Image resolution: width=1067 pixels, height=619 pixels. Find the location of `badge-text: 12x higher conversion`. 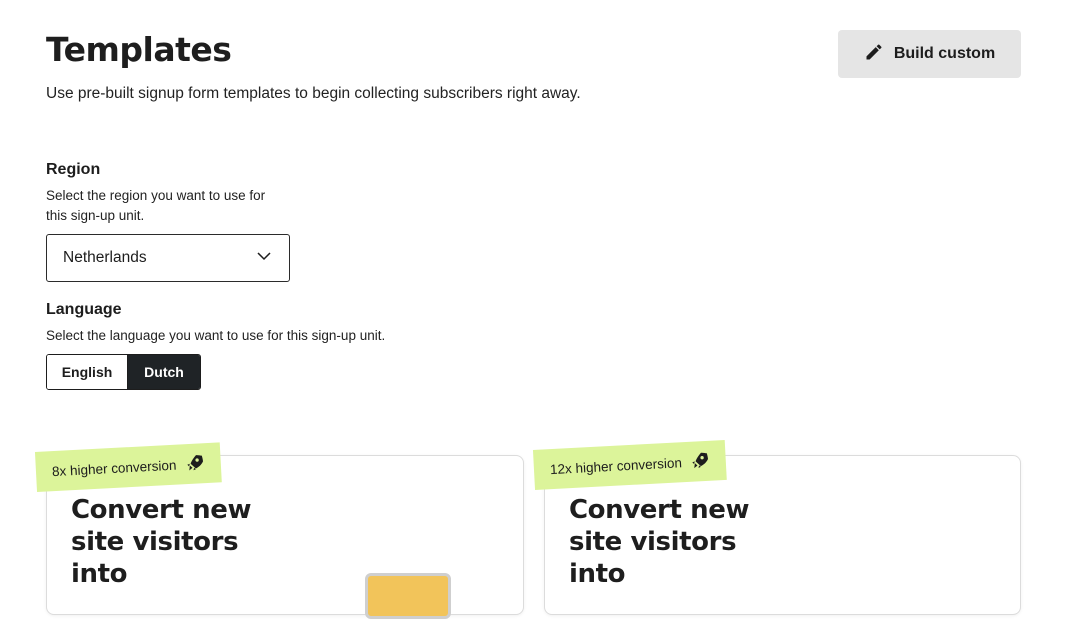

badge-text: 12x higher conversion is located at coordinates (616, 465).